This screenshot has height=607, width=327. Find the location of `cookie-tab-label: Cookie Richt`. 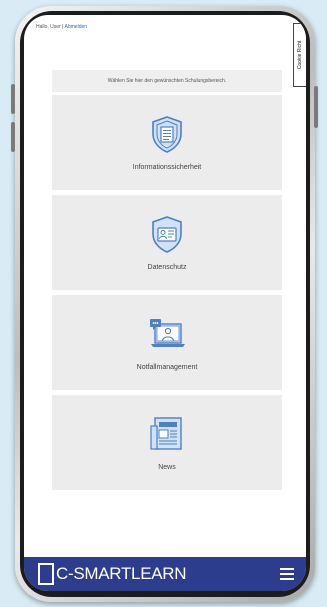

cookie-tab-label: Cookie Richt is located at coordinates (300, 55).